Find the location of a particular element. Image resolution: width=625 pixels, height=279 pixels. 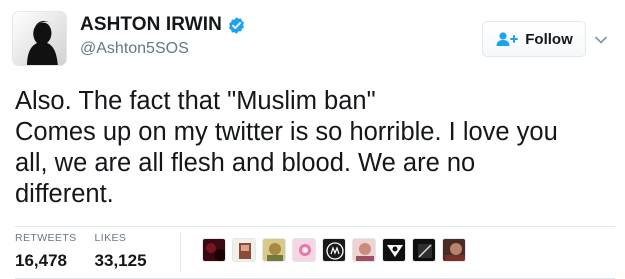

avatar is located at coordinates (39, 38).